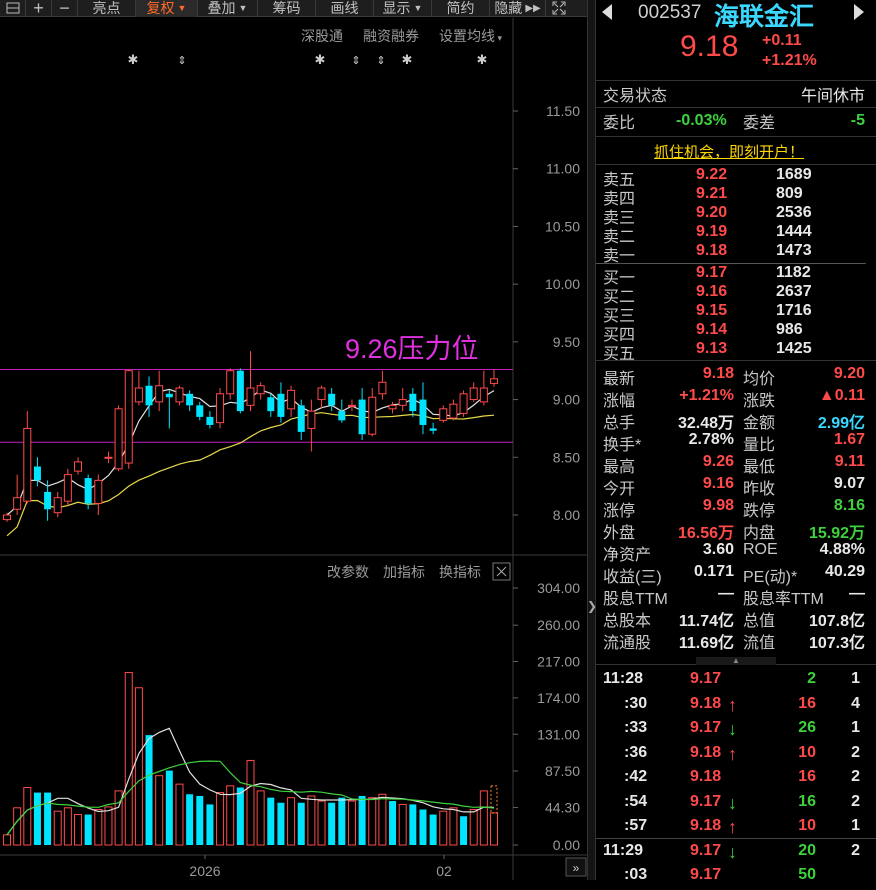 The image size is (876, 890). Describe the element at coordinates (736, 756) in the screenshot. I see `tick-row: :36 9.18 ↑ 10 2` at that location.